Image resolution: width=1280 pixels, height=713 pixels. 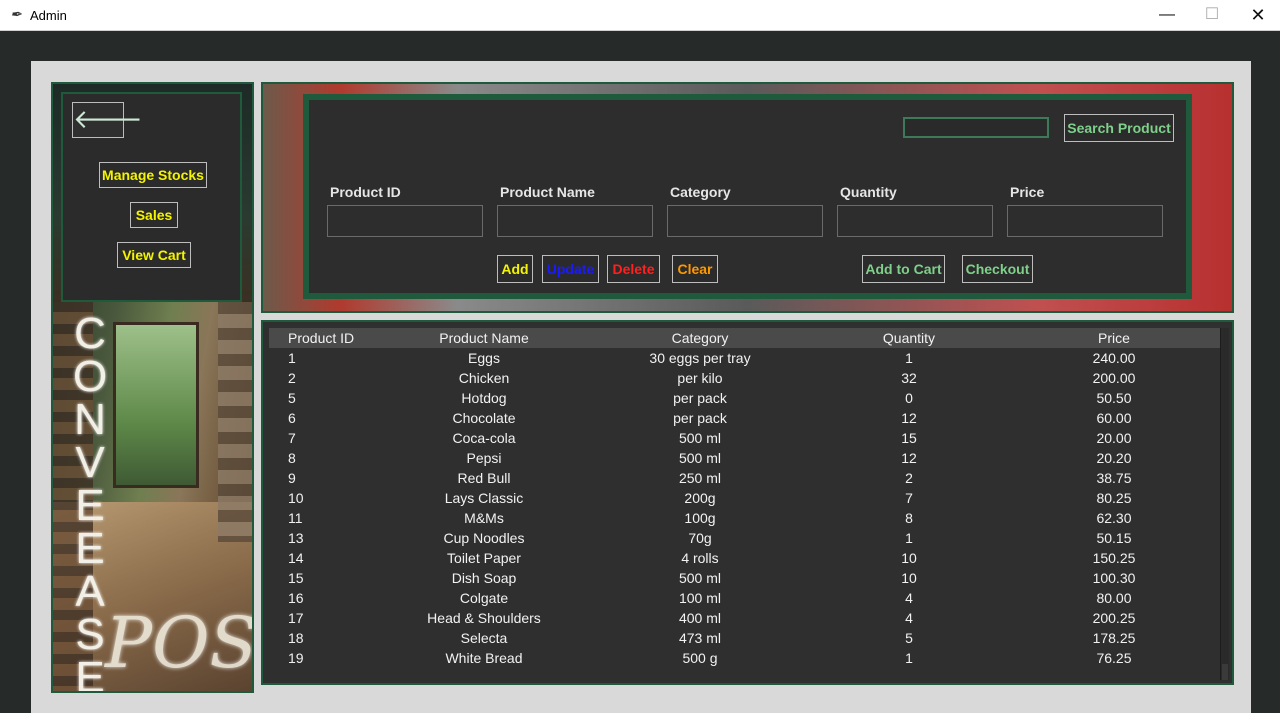 I want to click on delete-button: Delete, so click(x=633, y=269).